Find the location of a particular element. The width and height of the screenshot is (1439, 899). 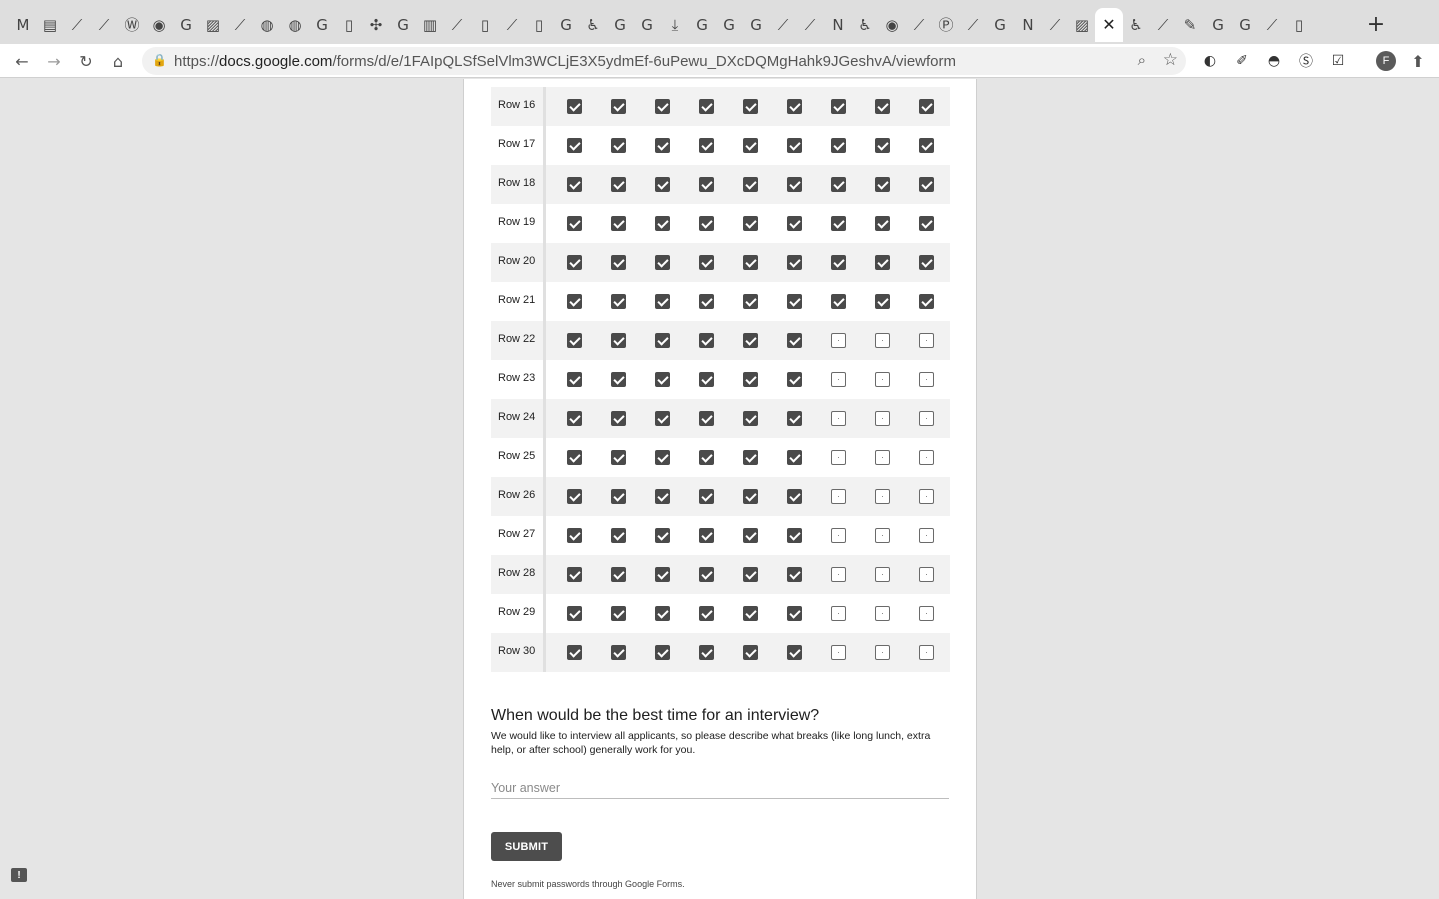

tab: Ⓟ is located at coordinates (946, 25).